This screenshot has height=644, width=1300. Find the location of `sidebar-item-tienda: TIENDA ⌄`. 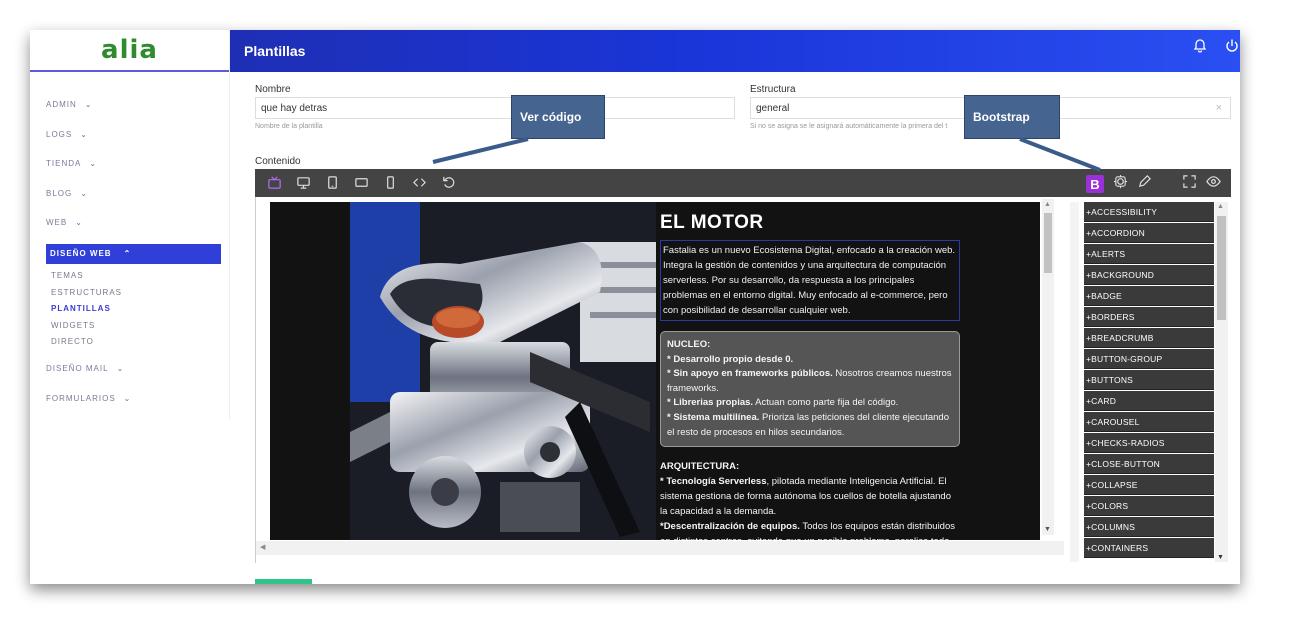

sidebar-item-tienda: TIENDA ⌄ is located at coordinates (129, 164).